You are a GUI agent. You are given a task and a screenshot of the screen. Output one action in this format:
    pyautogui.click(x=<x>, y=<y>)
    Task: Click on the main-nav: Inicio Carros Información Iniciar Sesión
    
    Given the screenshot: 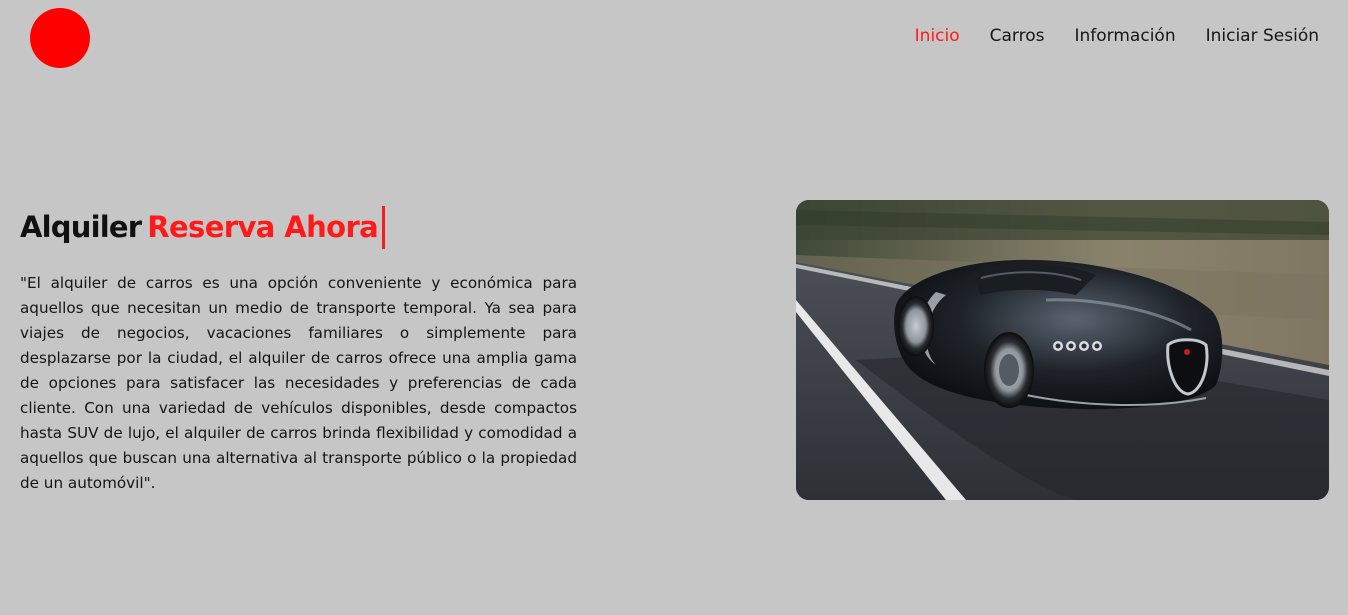 What is the action you would take?
    pyautogui.click(x=1117, y=36)
    